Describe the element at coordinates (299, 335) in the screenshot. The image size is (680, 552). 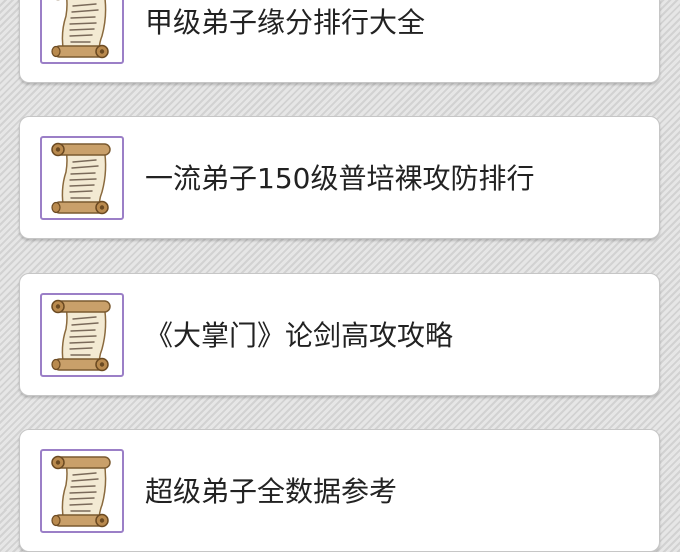
I see `list-item-title: 《大掌门》论剑高攻攻略` at that location.